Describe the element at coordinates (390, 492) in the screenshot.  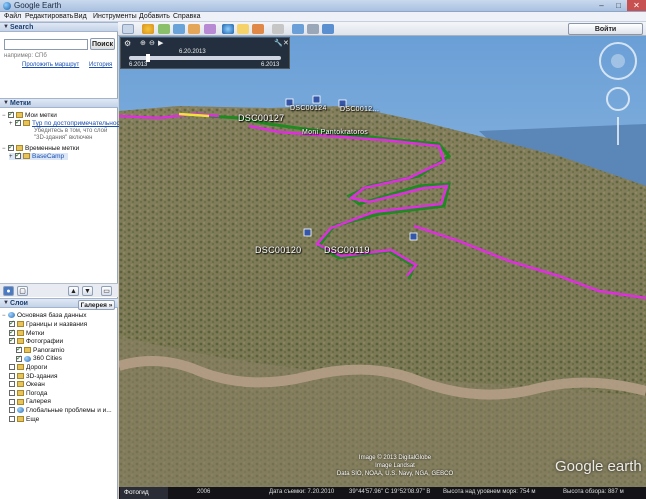
I see `coordinates: 39°44'57.96" С 19°52'08.97" В` at that location.